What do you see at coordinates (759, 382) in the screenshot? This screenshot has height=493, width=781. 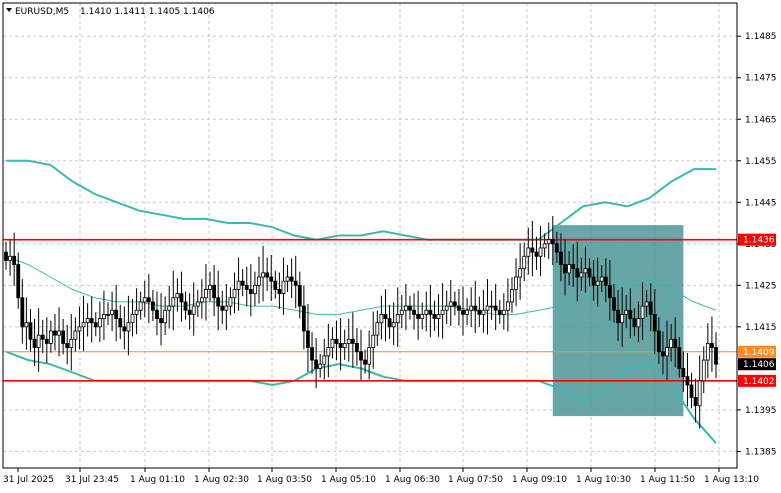 I see `price-label: 1.1402` at bounding box center [759, 382].